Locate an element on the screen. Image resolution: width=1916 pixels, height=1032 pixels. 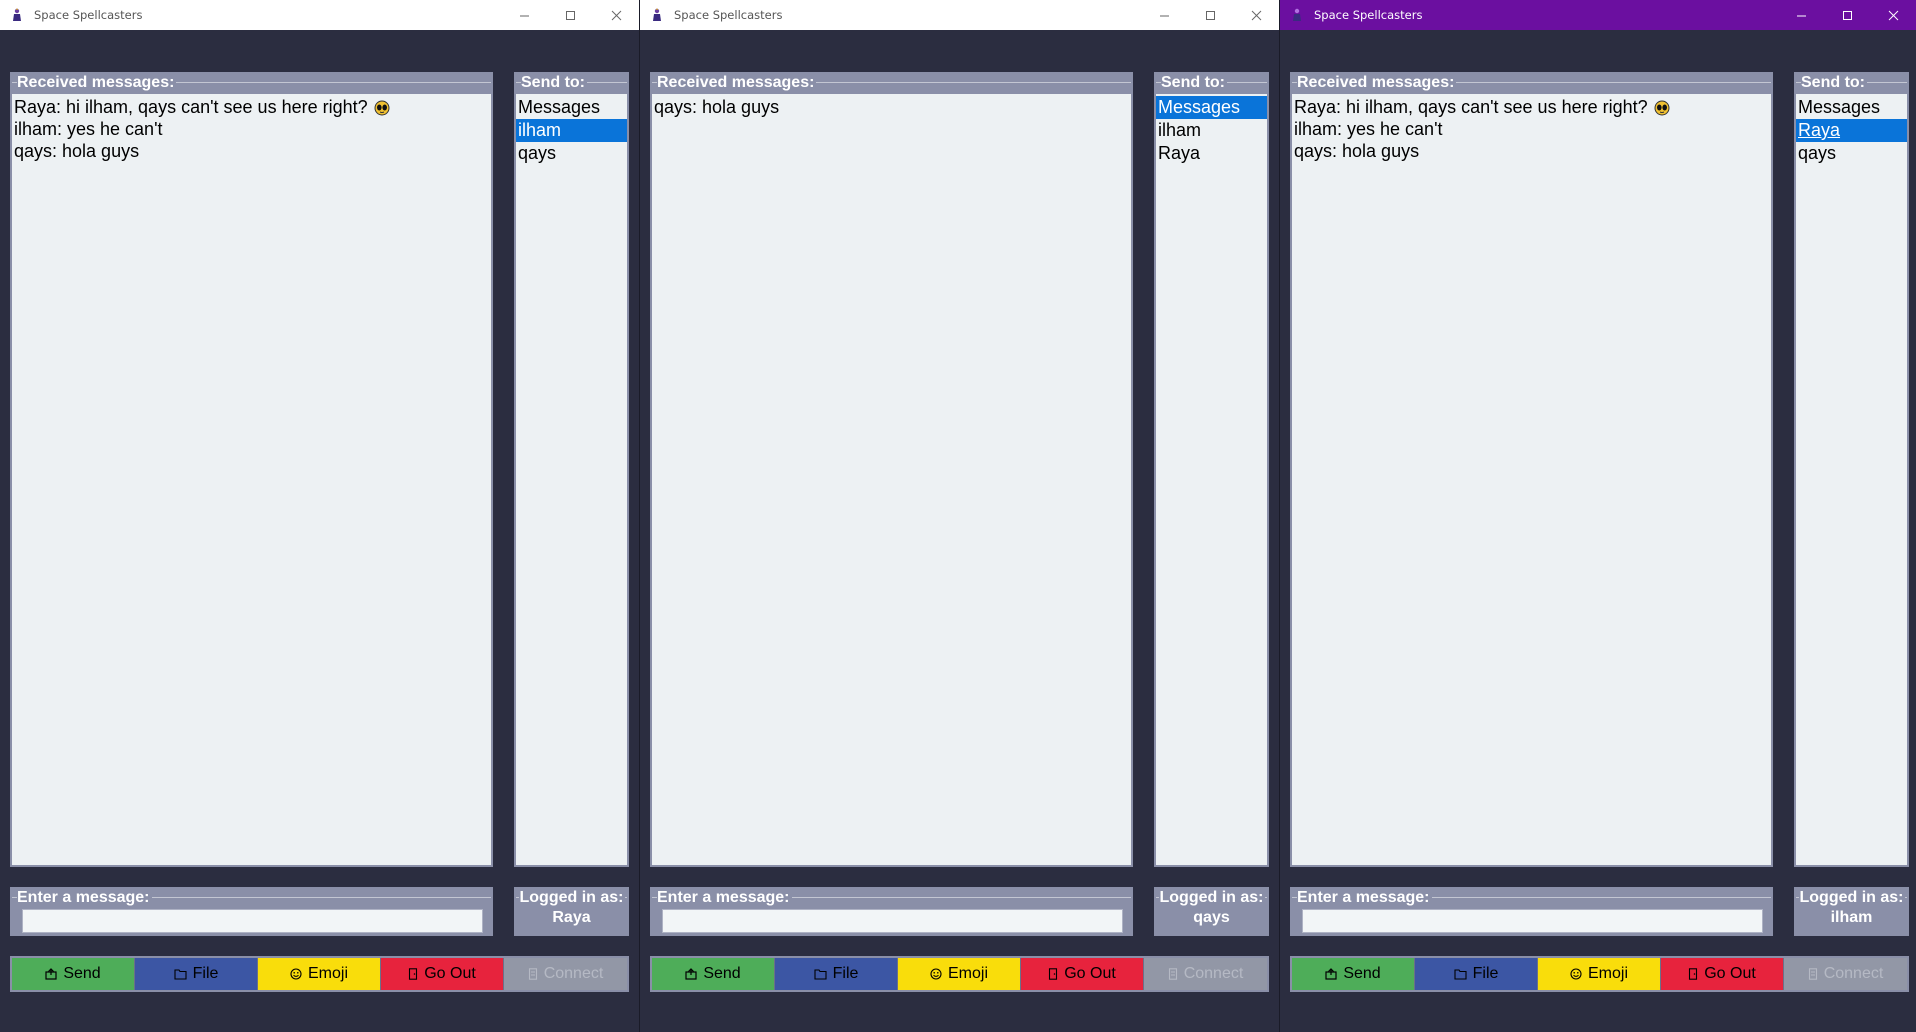
logged-in-username: Raya is located at coordinates (571, 917).